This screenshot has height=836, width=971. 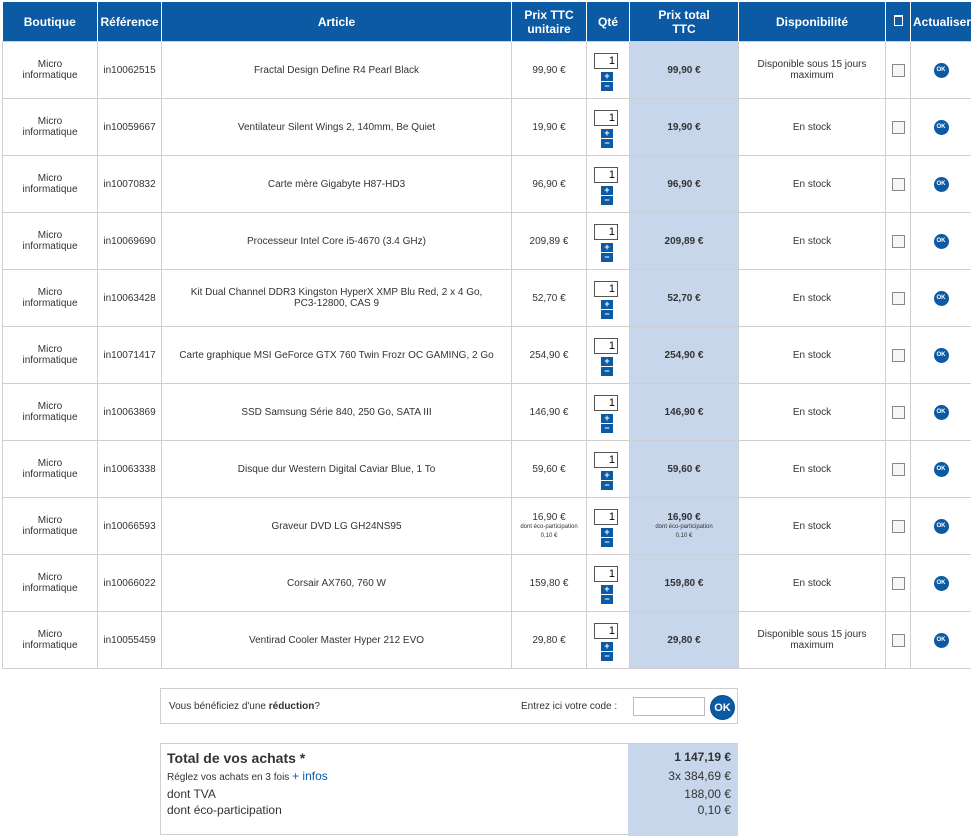 I want to click on header-delete, so click(x=898, y=22).